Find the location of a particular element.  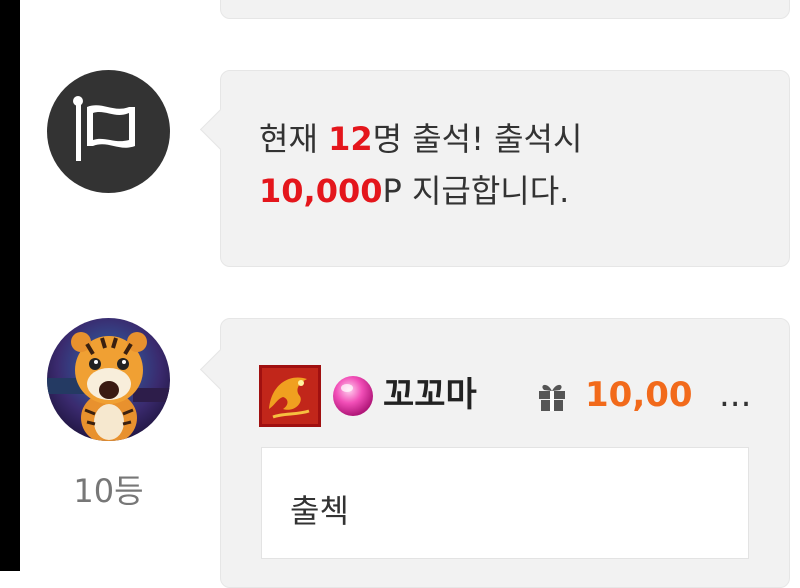

reward-points: 10,000 is located at coordinates (321, 191).